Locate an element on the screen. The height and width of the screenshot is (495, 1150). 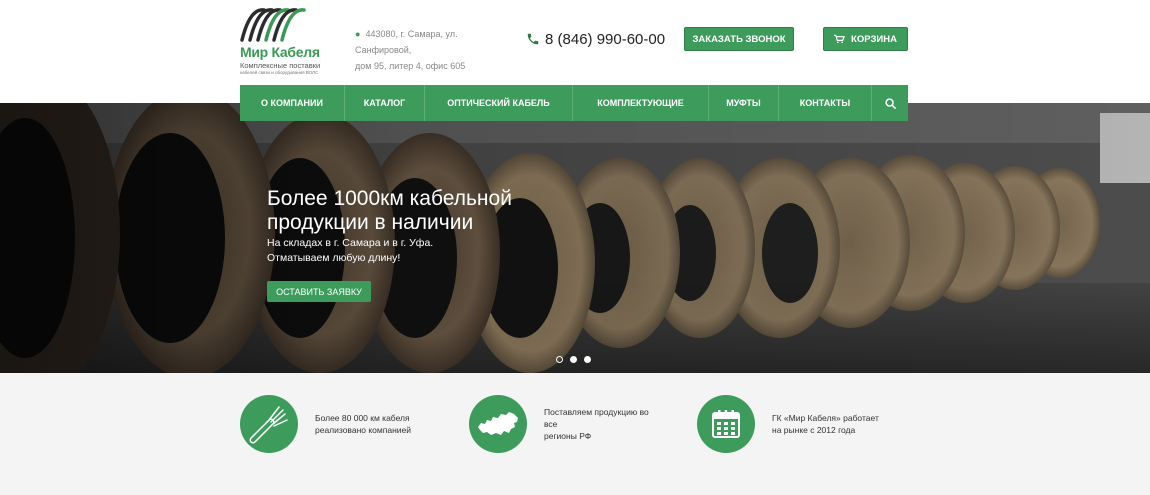
nav-item-catalog: Каталог is located at coordinates (385, 103).